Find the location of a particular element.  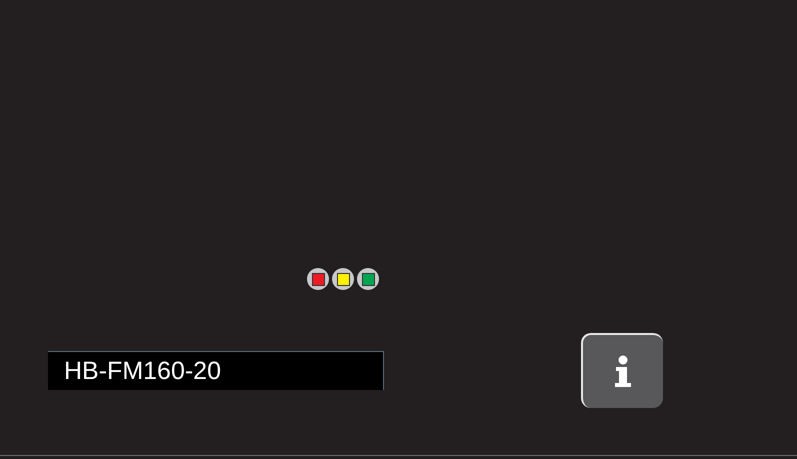

info-button is located at coordinates (622, 370).